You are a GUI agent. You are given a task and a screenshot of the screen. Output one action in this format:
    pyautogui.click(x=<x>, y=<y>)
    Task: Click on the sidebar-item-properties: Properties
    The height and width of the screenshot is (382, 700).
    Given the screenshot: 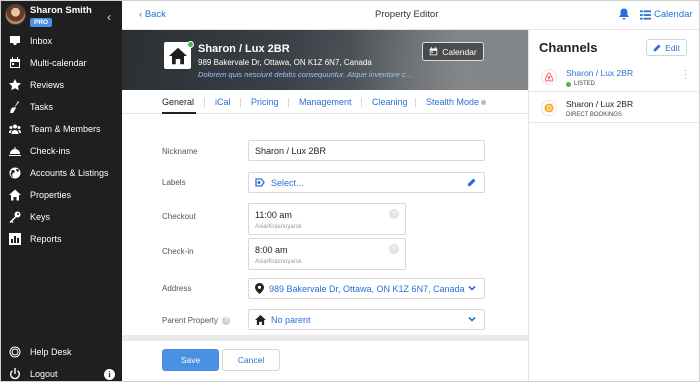 What is the action you would take?
    pyautogui.click(x=61, y=195)
    